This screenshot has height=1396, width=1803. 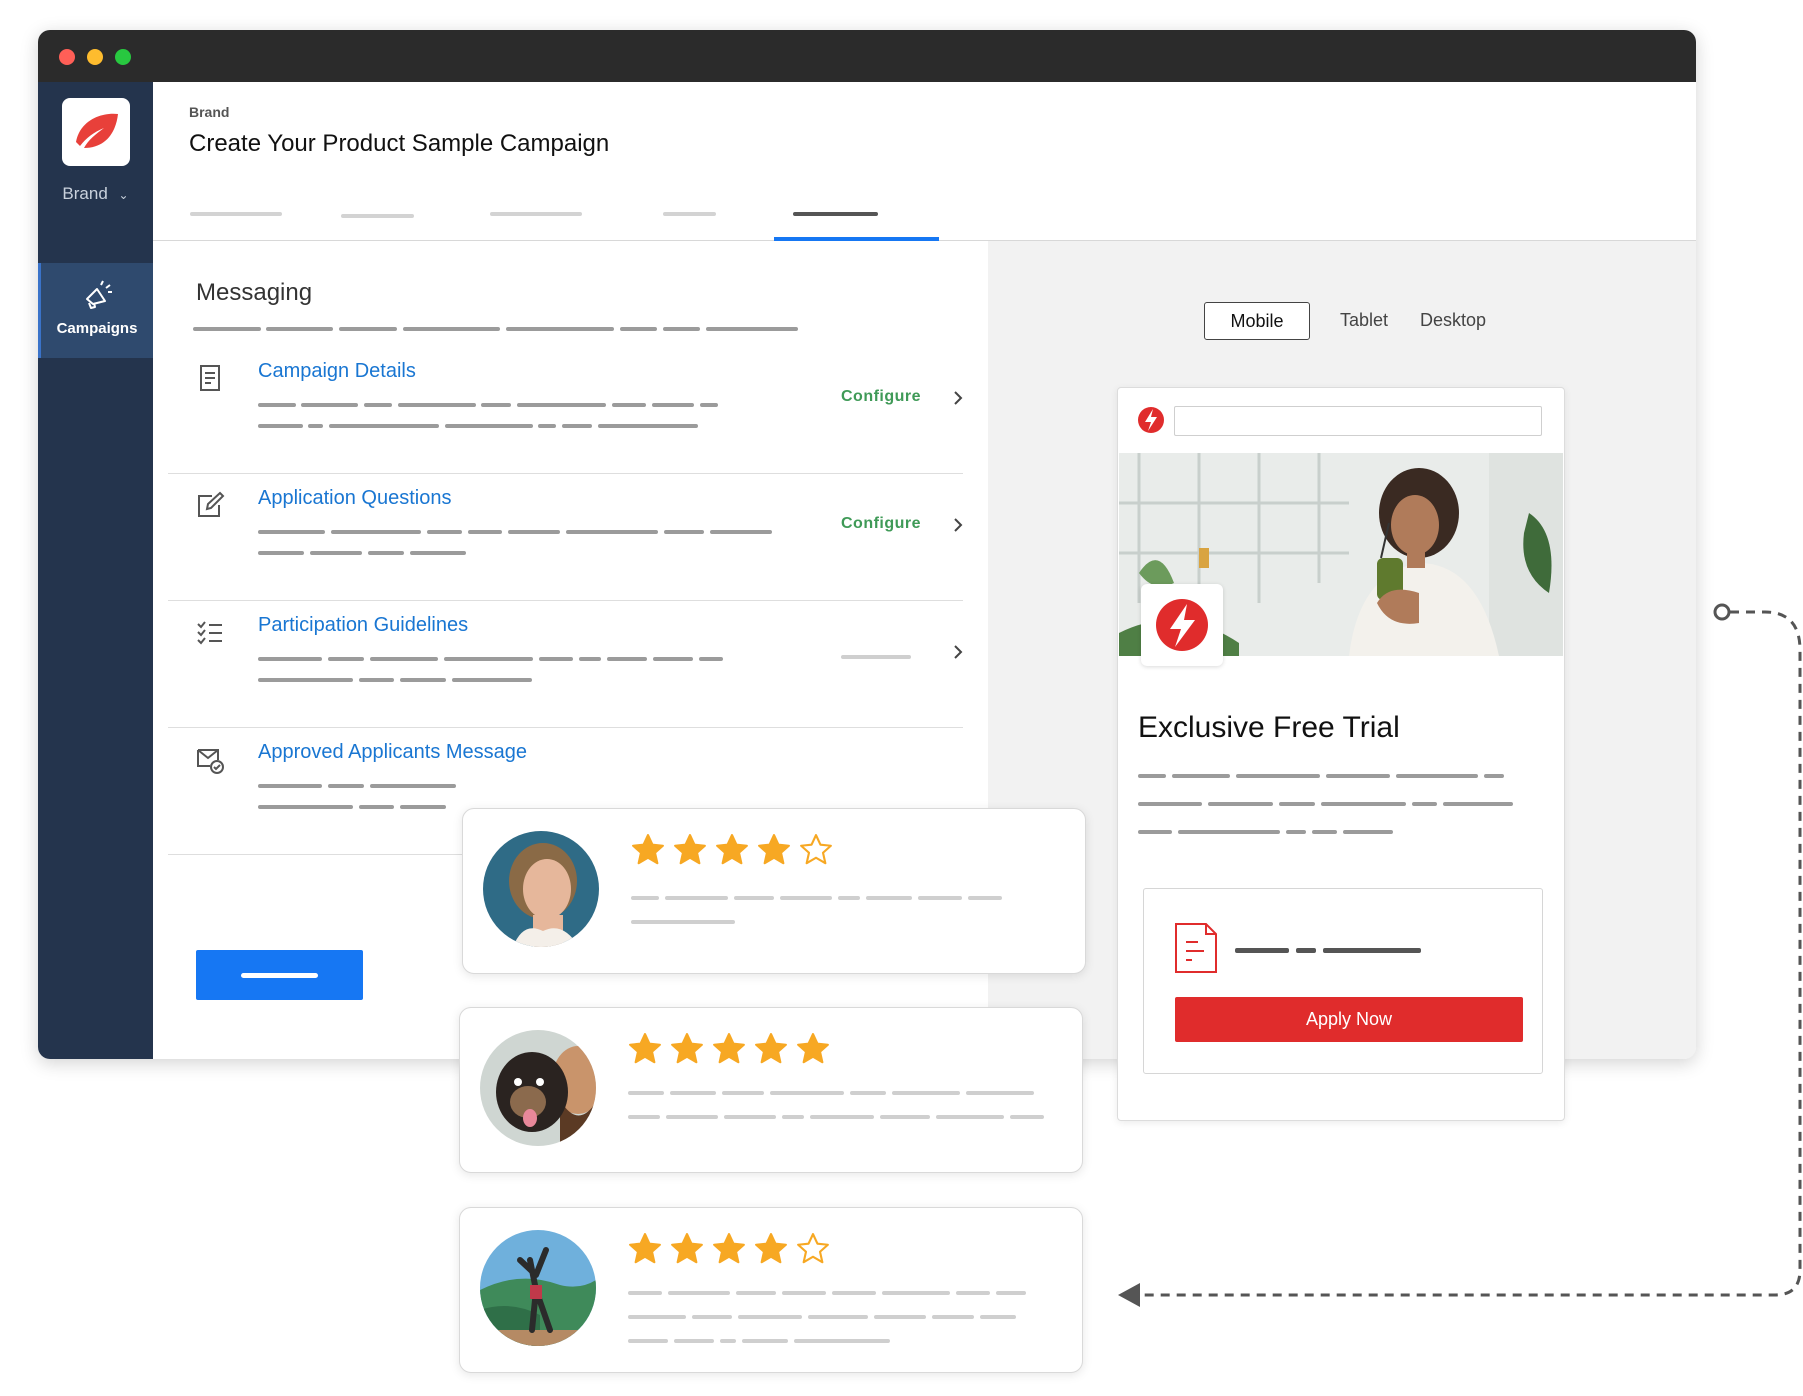 What do you see at coordinates (354, 498) in the screenshot?
I see `row-title: Application Questions` at bounding box center [354, 498].